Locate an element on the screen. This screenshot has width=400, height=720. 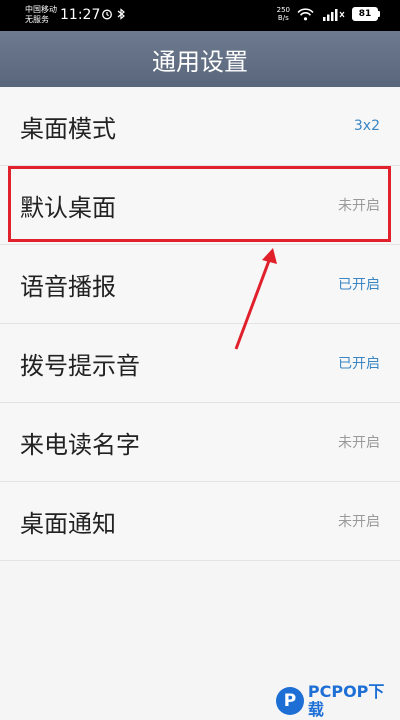
alarm-icon is located at coordinates (107, 14).